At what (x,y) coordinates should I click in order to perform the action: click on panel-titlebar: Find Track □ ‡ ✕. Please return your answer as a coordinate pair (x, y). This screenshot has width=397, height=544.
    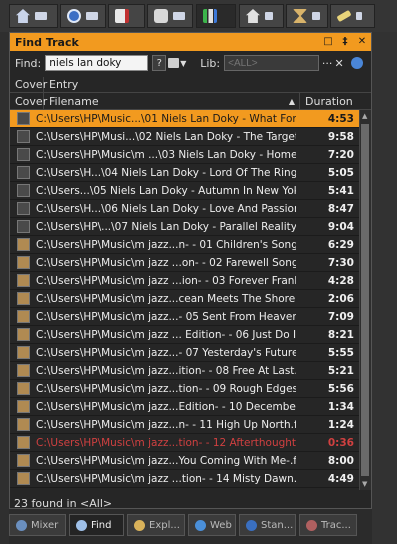
    Looking at the image, I should click on (190, 42).